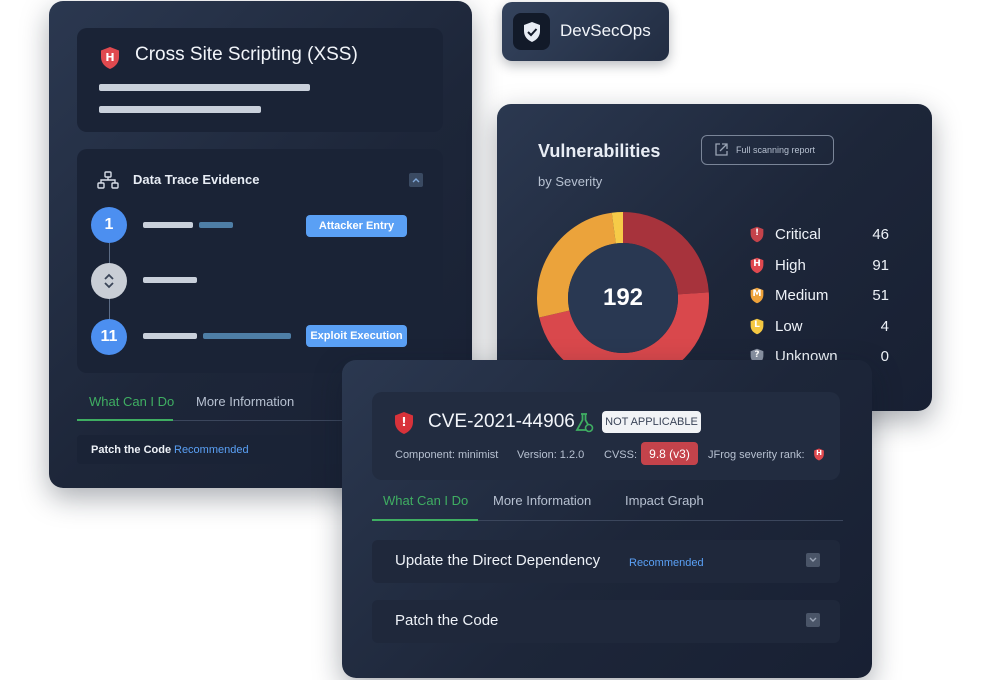 Image resolution: width=981 pixels, height=680 pixels. I want to click on legend-row-medium: M Medium 51, so click(819, 296).